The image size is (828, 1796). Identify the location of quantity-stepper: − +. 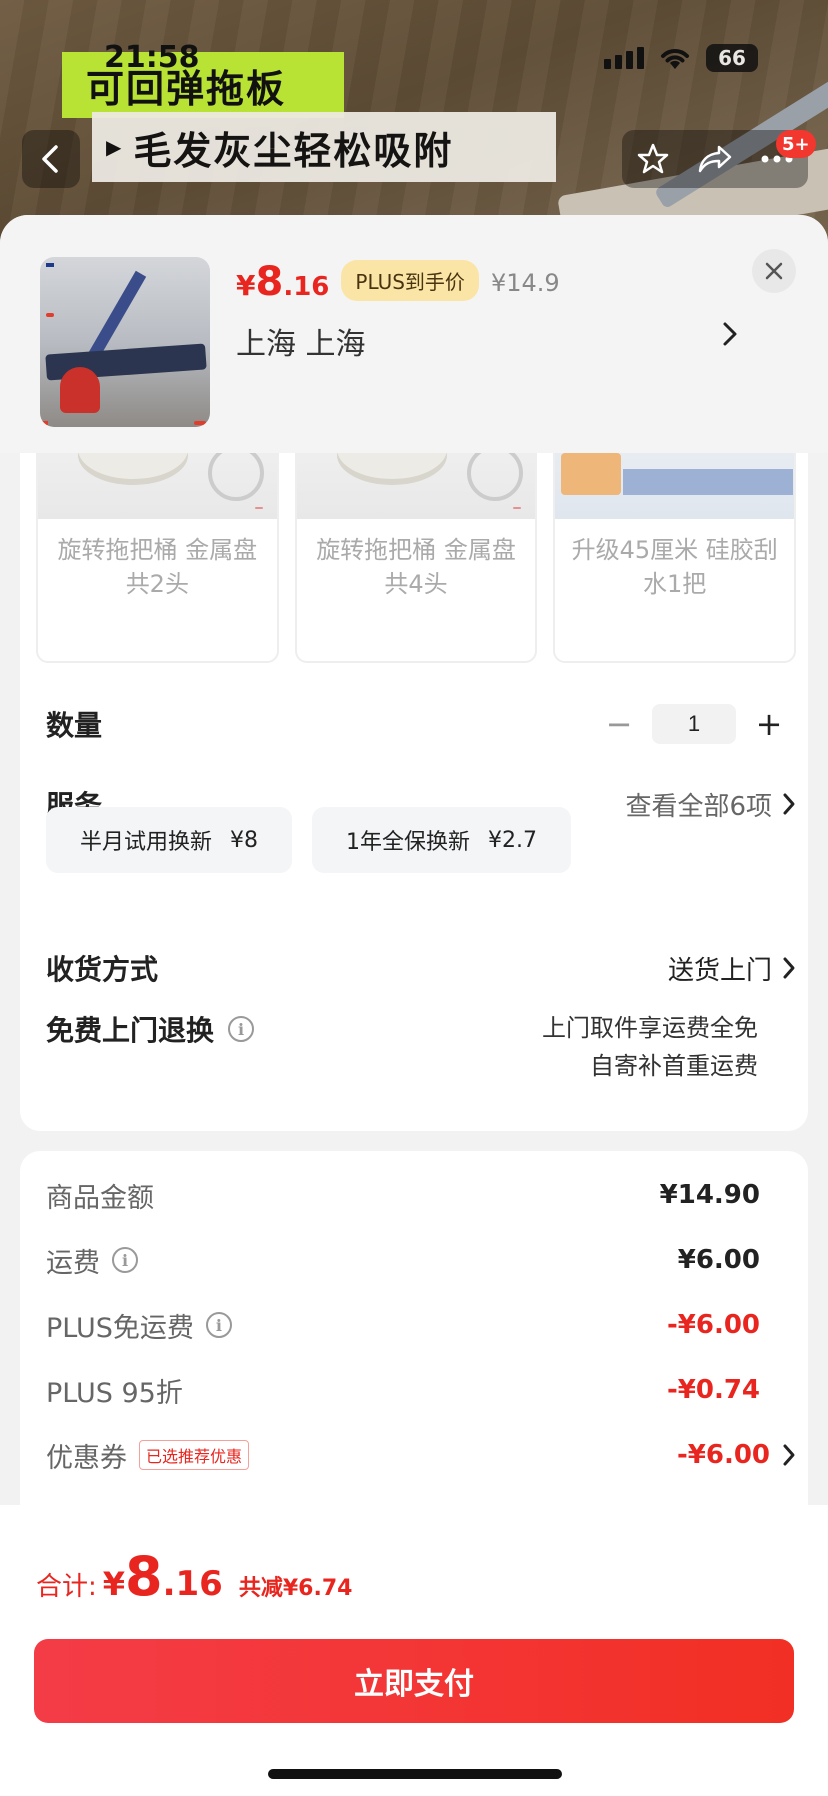
(694, 724).